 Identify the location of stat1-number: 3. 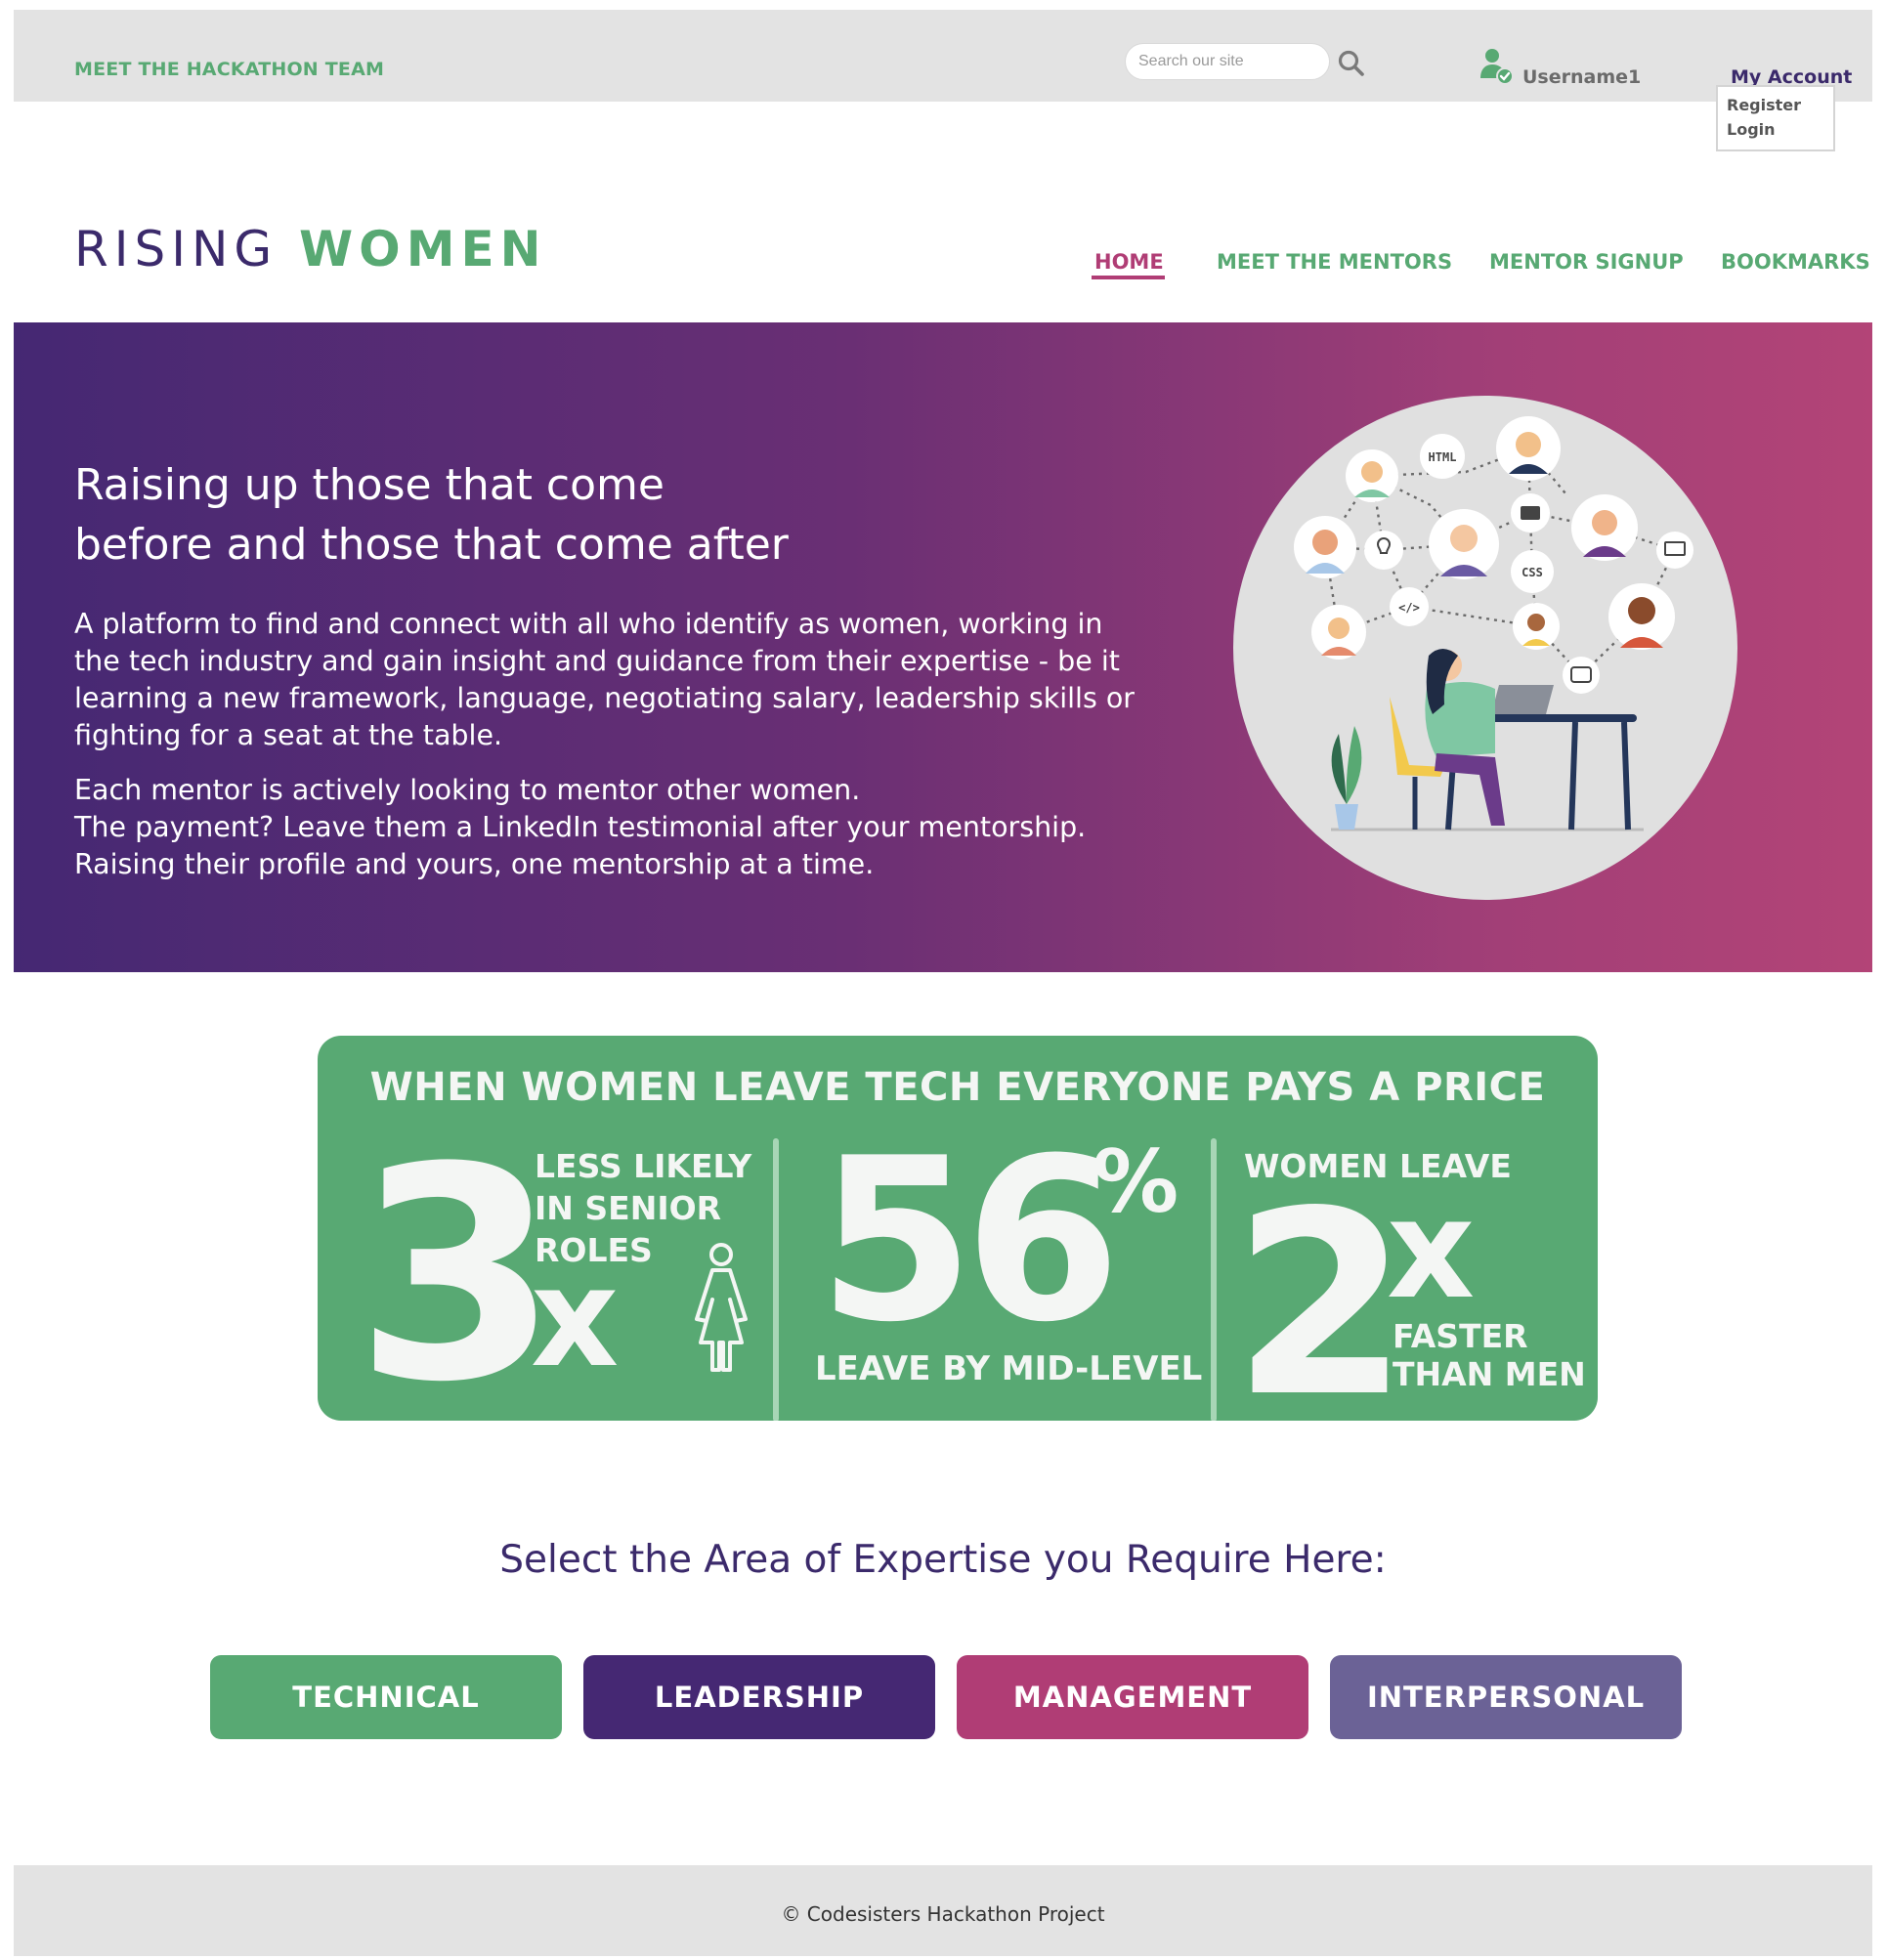
(457, 1263).